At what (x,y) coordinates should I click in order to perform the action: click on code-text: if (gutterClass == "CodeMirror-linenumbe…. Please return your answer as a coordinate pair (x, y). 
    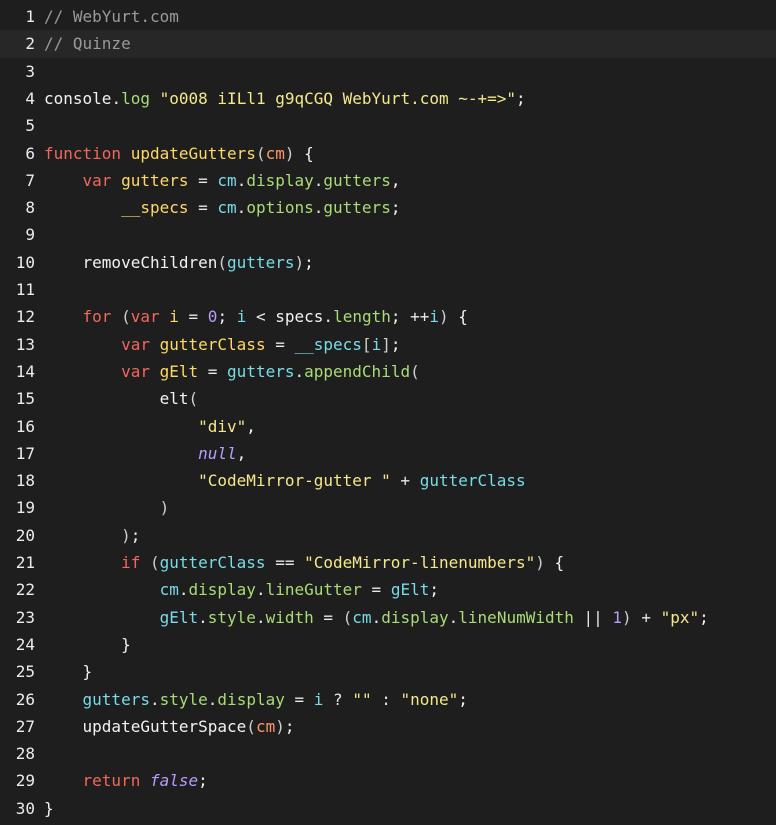
    Looking at the image, I should click on (304, 562).